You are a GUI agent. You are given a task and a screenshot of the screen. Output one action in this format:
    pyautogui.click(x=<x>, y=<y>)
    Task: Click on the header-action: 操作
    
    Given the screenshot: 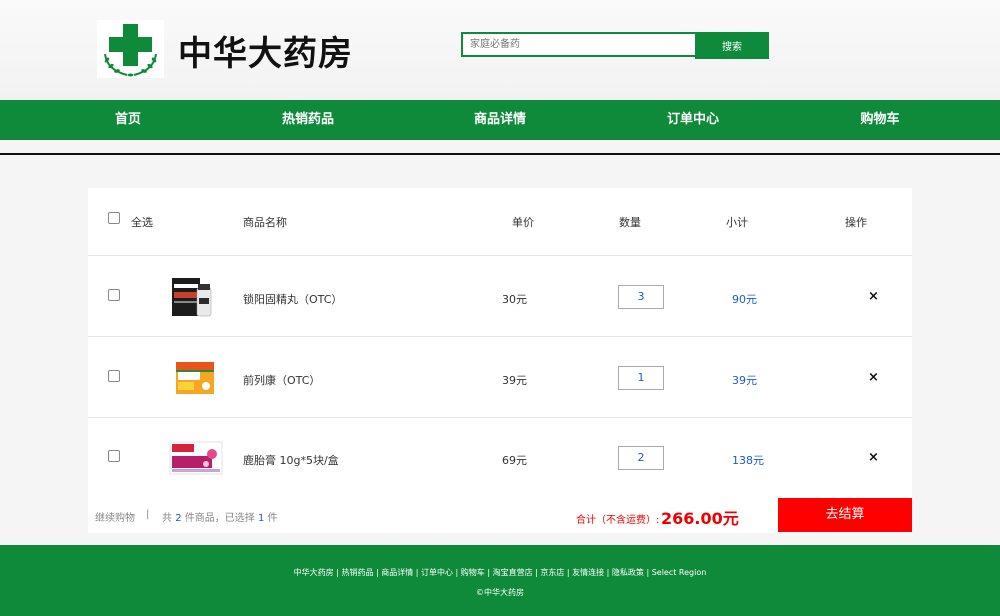 What is the action you would take?
    pyautogui.click(x=856, y=222)
    